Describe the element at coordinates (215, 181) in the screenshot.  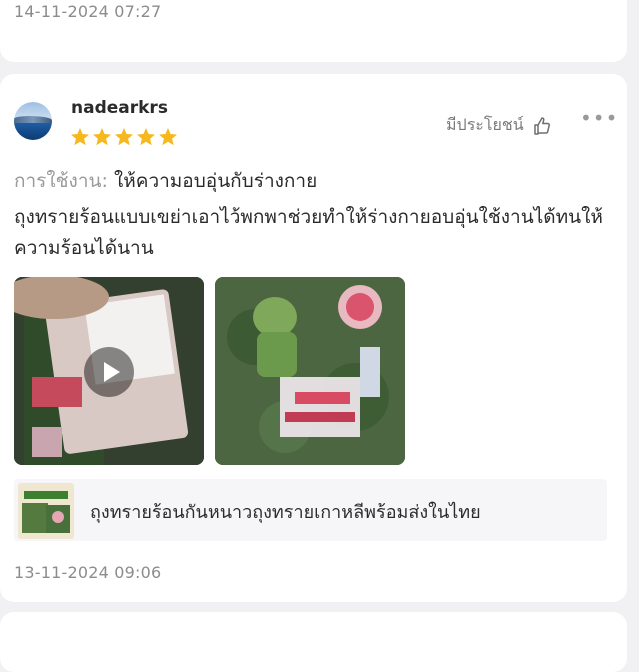
I see `usage-value: ให้ความอบอุ่นกับร่างกาย` at that location.